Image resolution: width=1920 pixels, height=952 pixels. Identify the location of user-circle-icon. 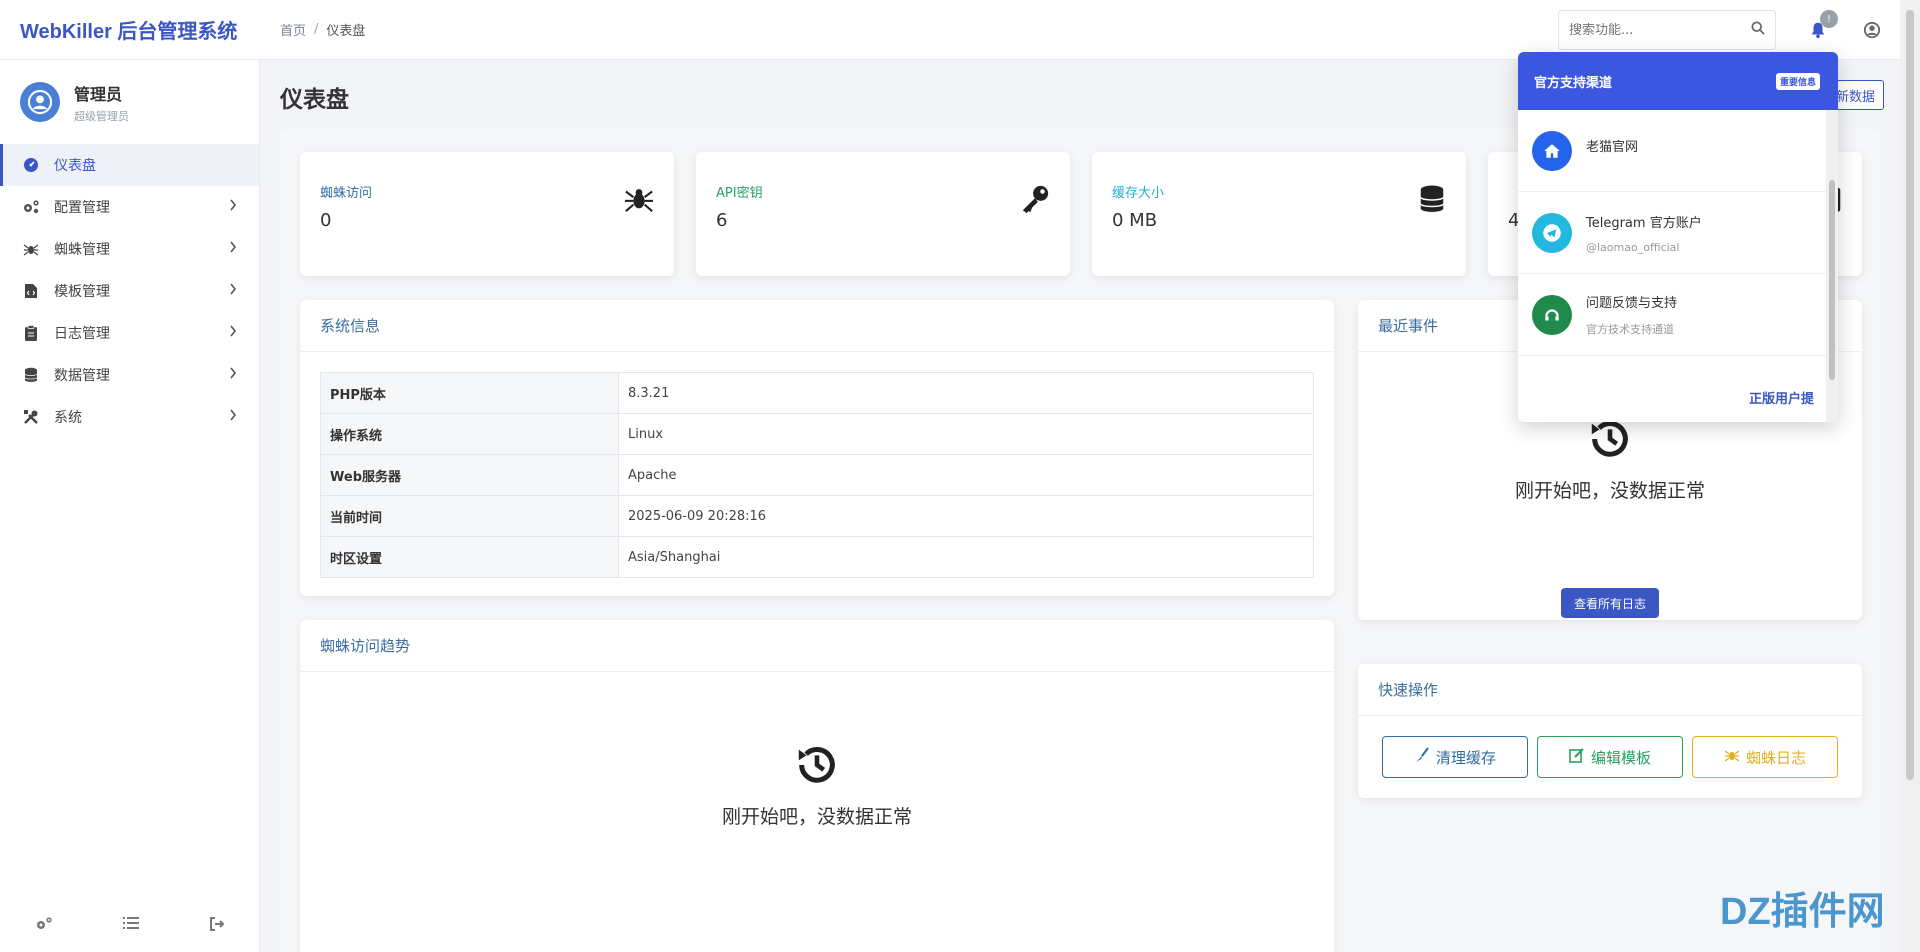
(1872, 30).